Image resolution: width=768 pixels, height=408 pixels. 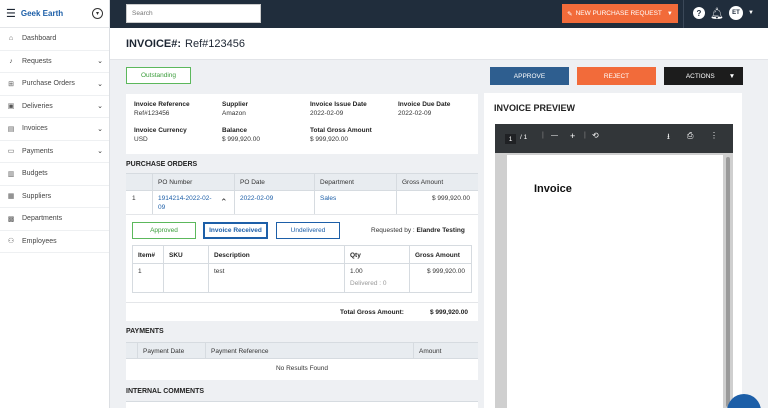 I want to click on total-gross-row: Total Gross Amount: $ 999,920.00, so click(x=302, y=311).